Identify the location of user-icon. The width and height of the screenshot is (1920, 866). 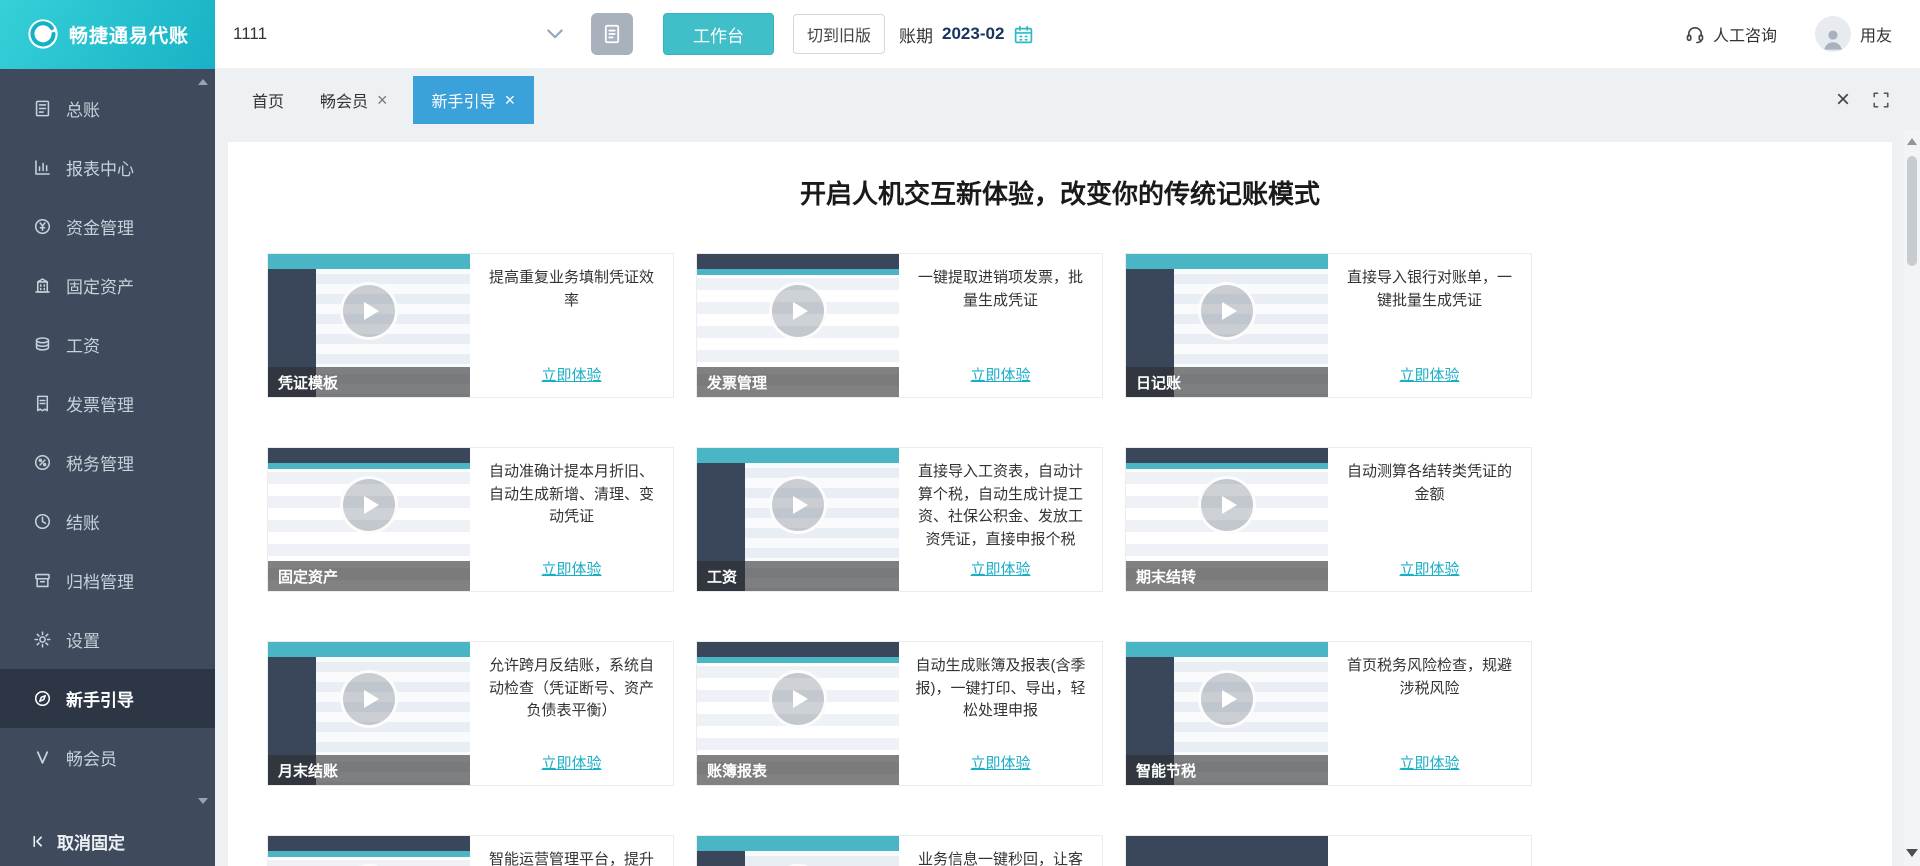
(1833, 40).